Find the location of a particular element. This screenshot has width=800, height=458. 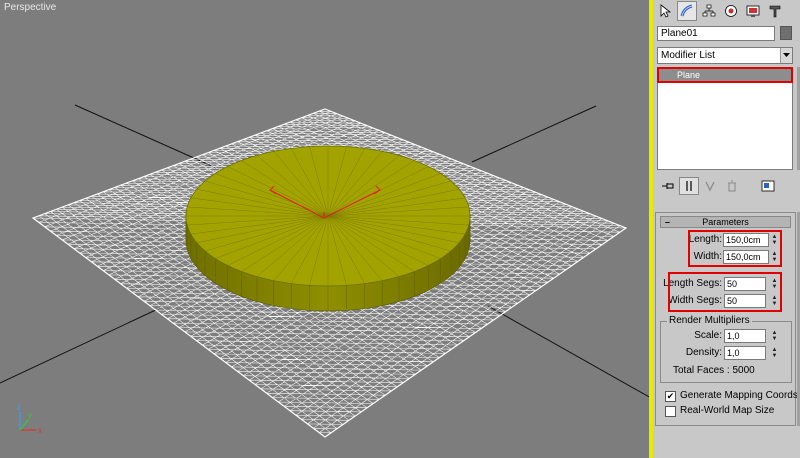

parameters-rollout-header: – Parameters is located at coordinates (725, 222).